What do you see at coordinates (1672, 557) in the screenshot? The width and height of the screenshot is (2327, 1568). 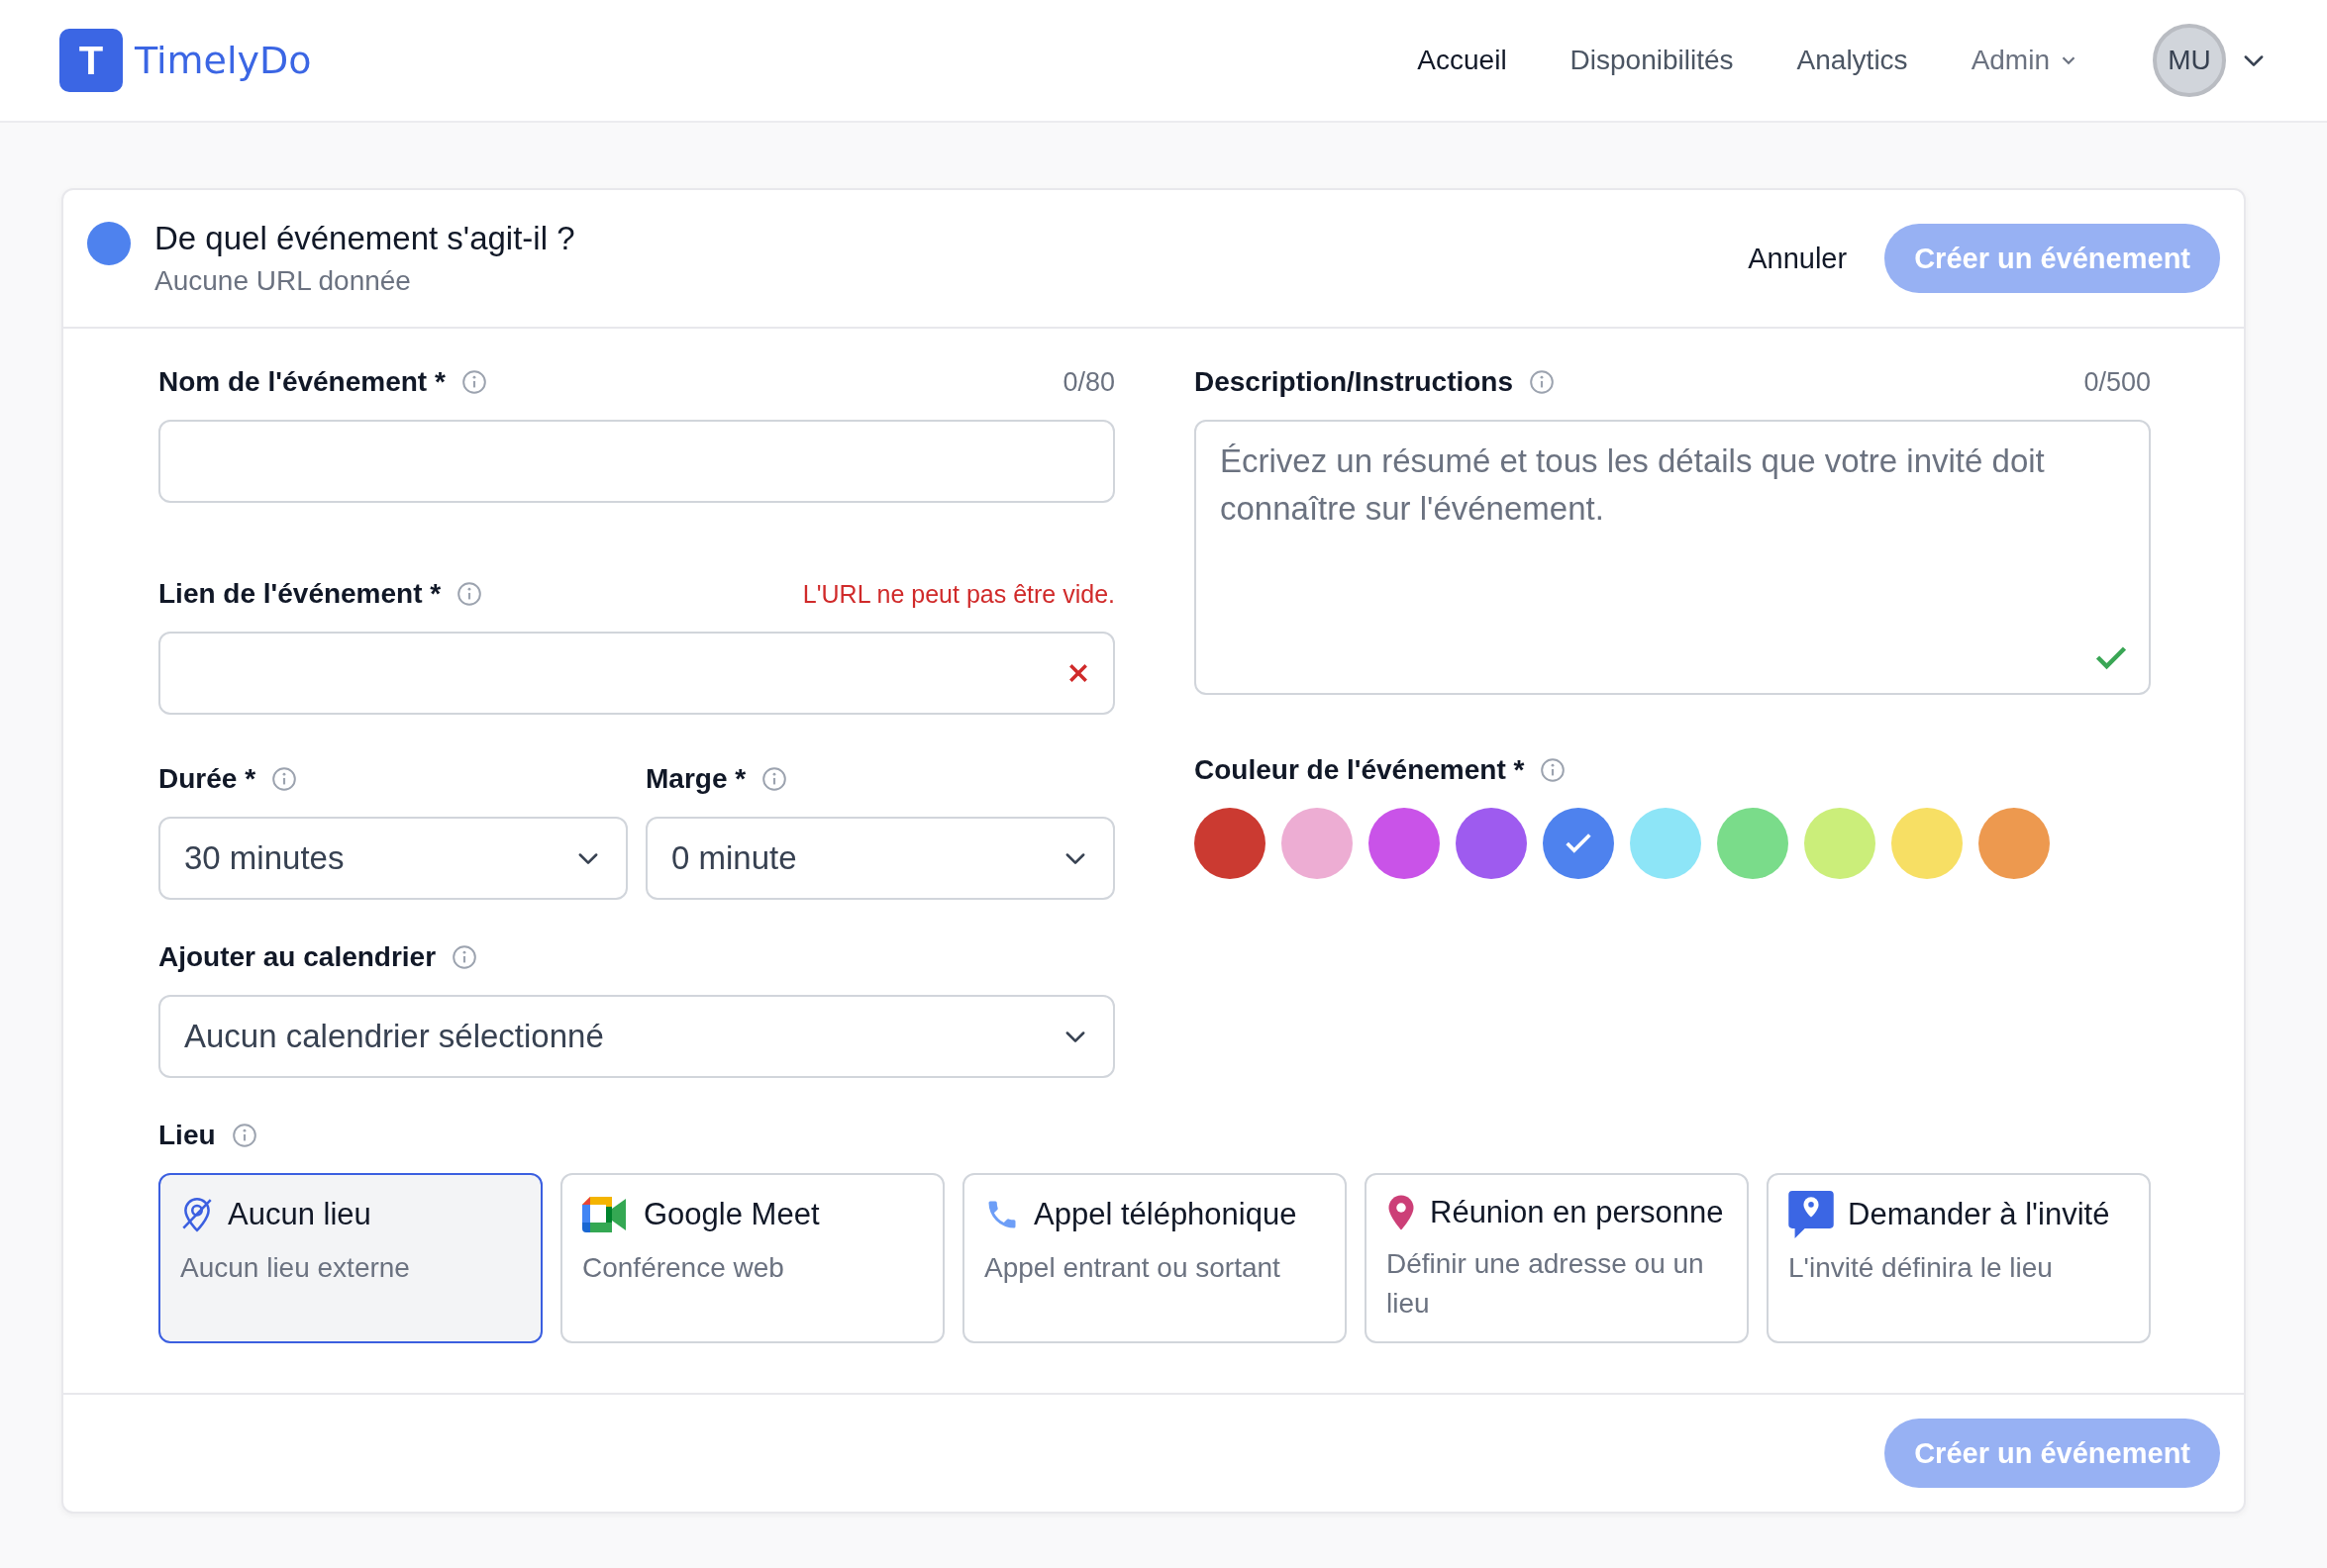 I see `description-field: Écrivez un résumé et tous les détails que votre invité doit connaître sur l'événement.` at bounding box center [1672, 557].